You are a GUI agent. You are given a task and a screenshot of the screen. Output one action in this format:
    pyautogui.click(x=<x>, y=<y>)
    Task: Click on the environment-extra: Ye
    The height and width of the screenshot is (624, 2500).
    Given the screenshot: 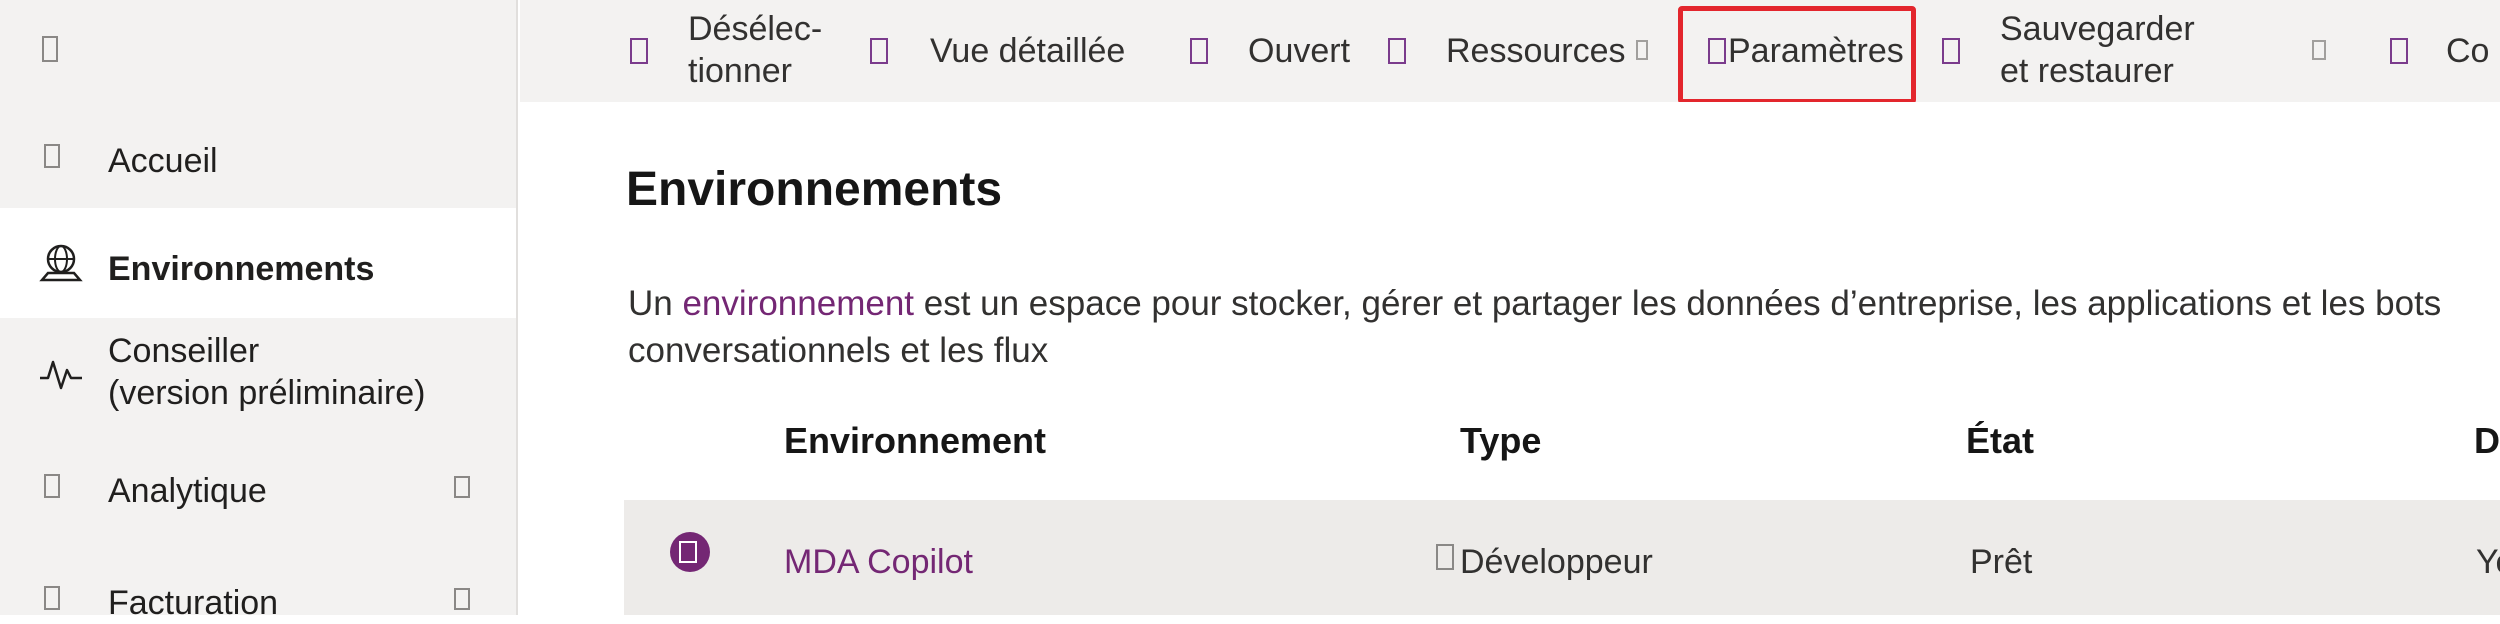 What is the action you would take?
    pyautogui.click(x=2488, y=562)
    